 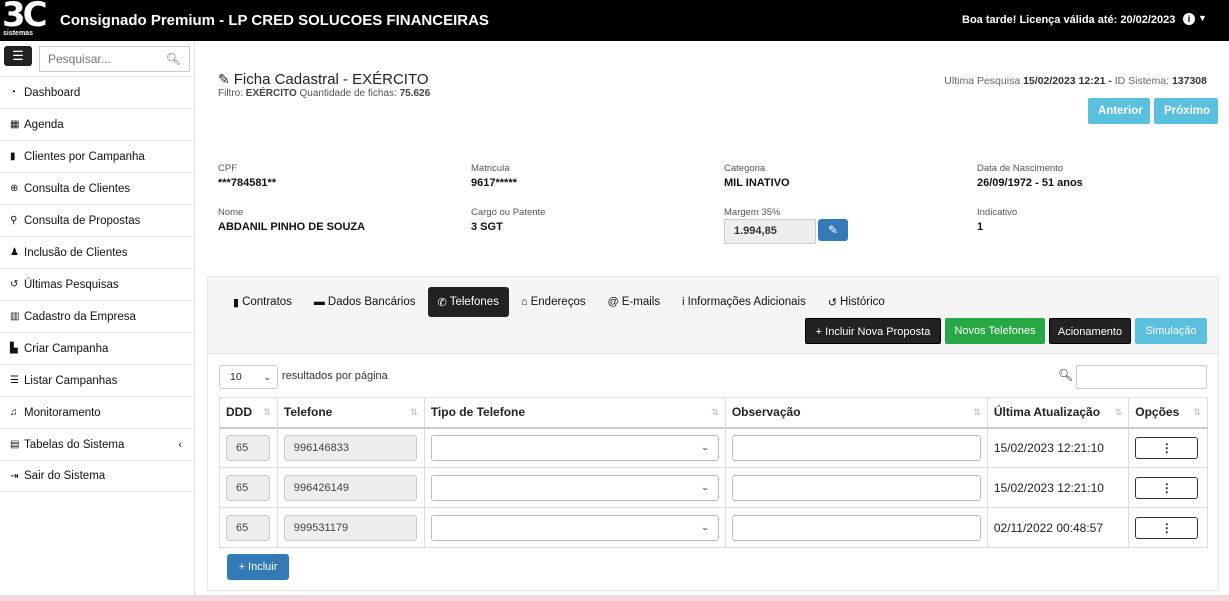 What do you see at coordinates (1186, 111) in the screenshot?
I see `next-button: Próximo` at bounding box center [1186, 111].